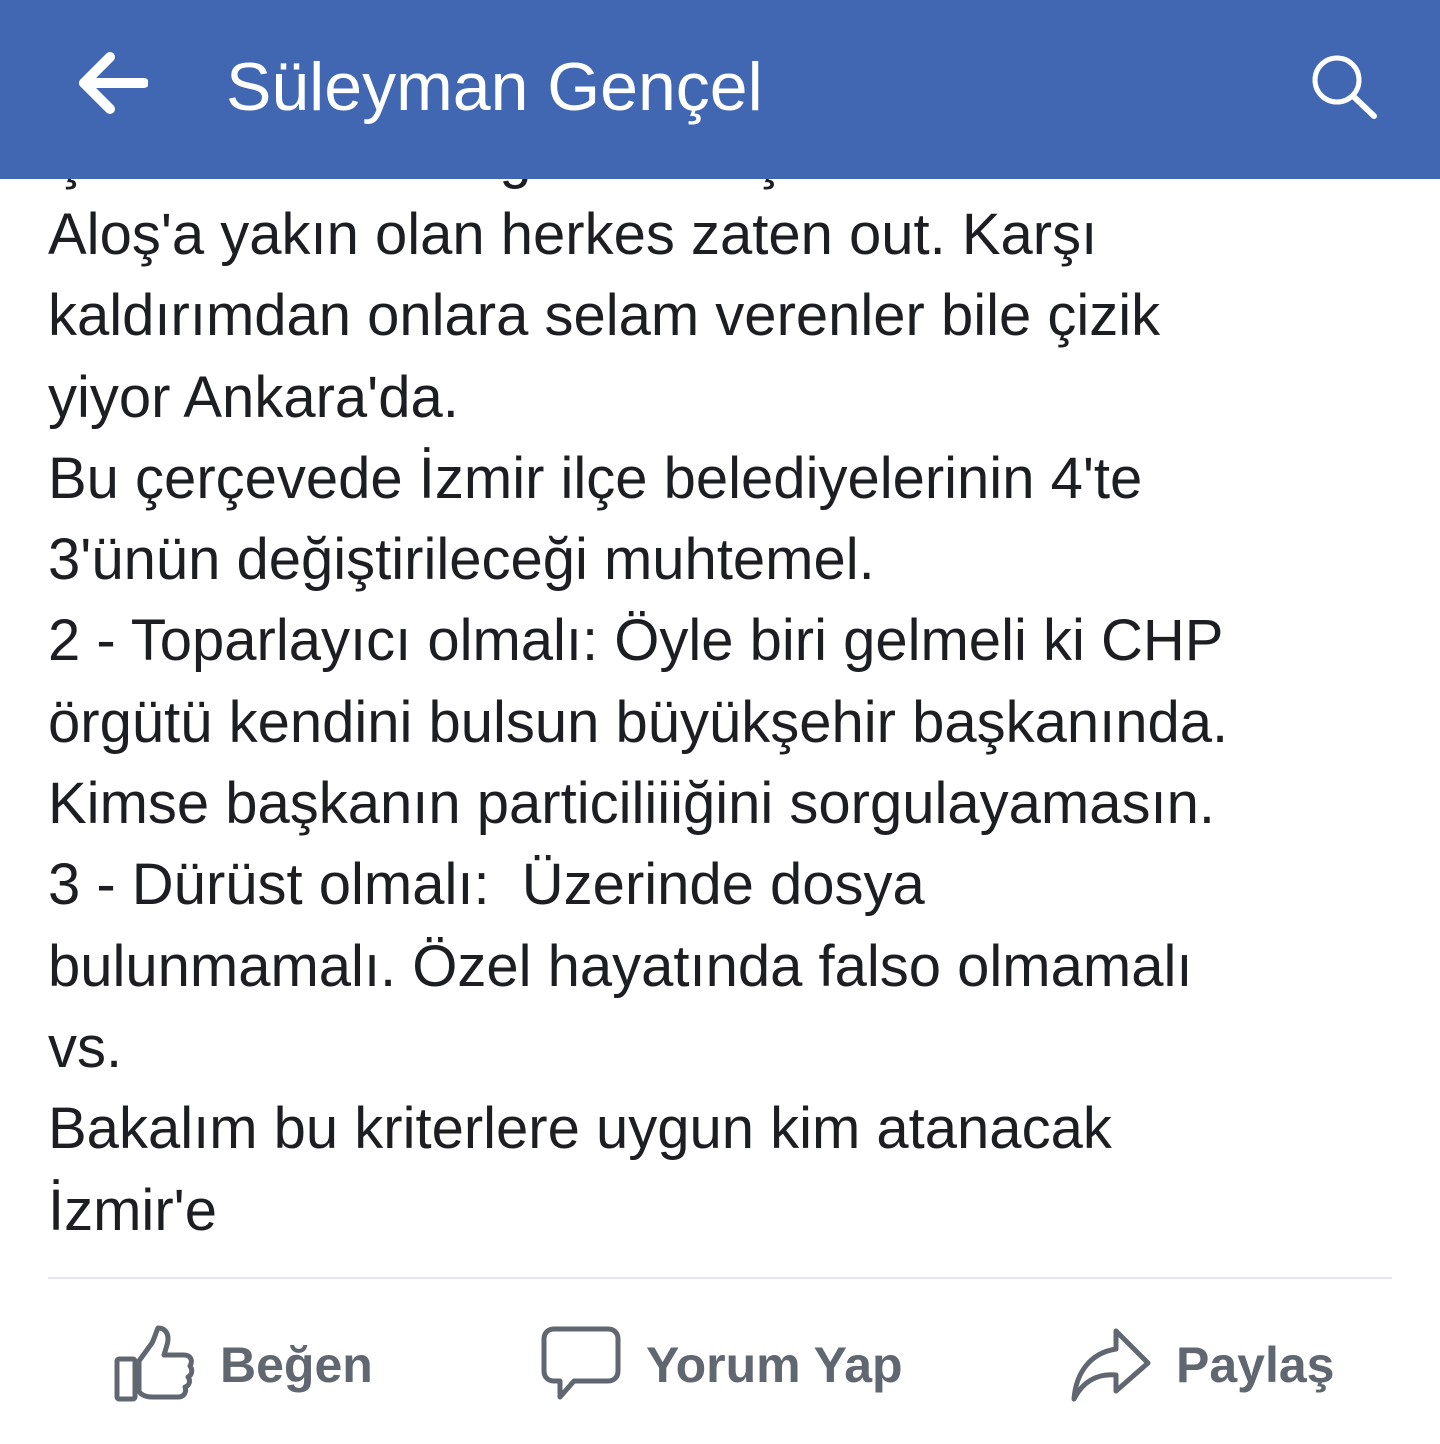 This screenshot has width=1440, height=1444. Describe the element at coordinates (581, 1365) in the screenshot. I see `speech-bubble-icon` at that location.